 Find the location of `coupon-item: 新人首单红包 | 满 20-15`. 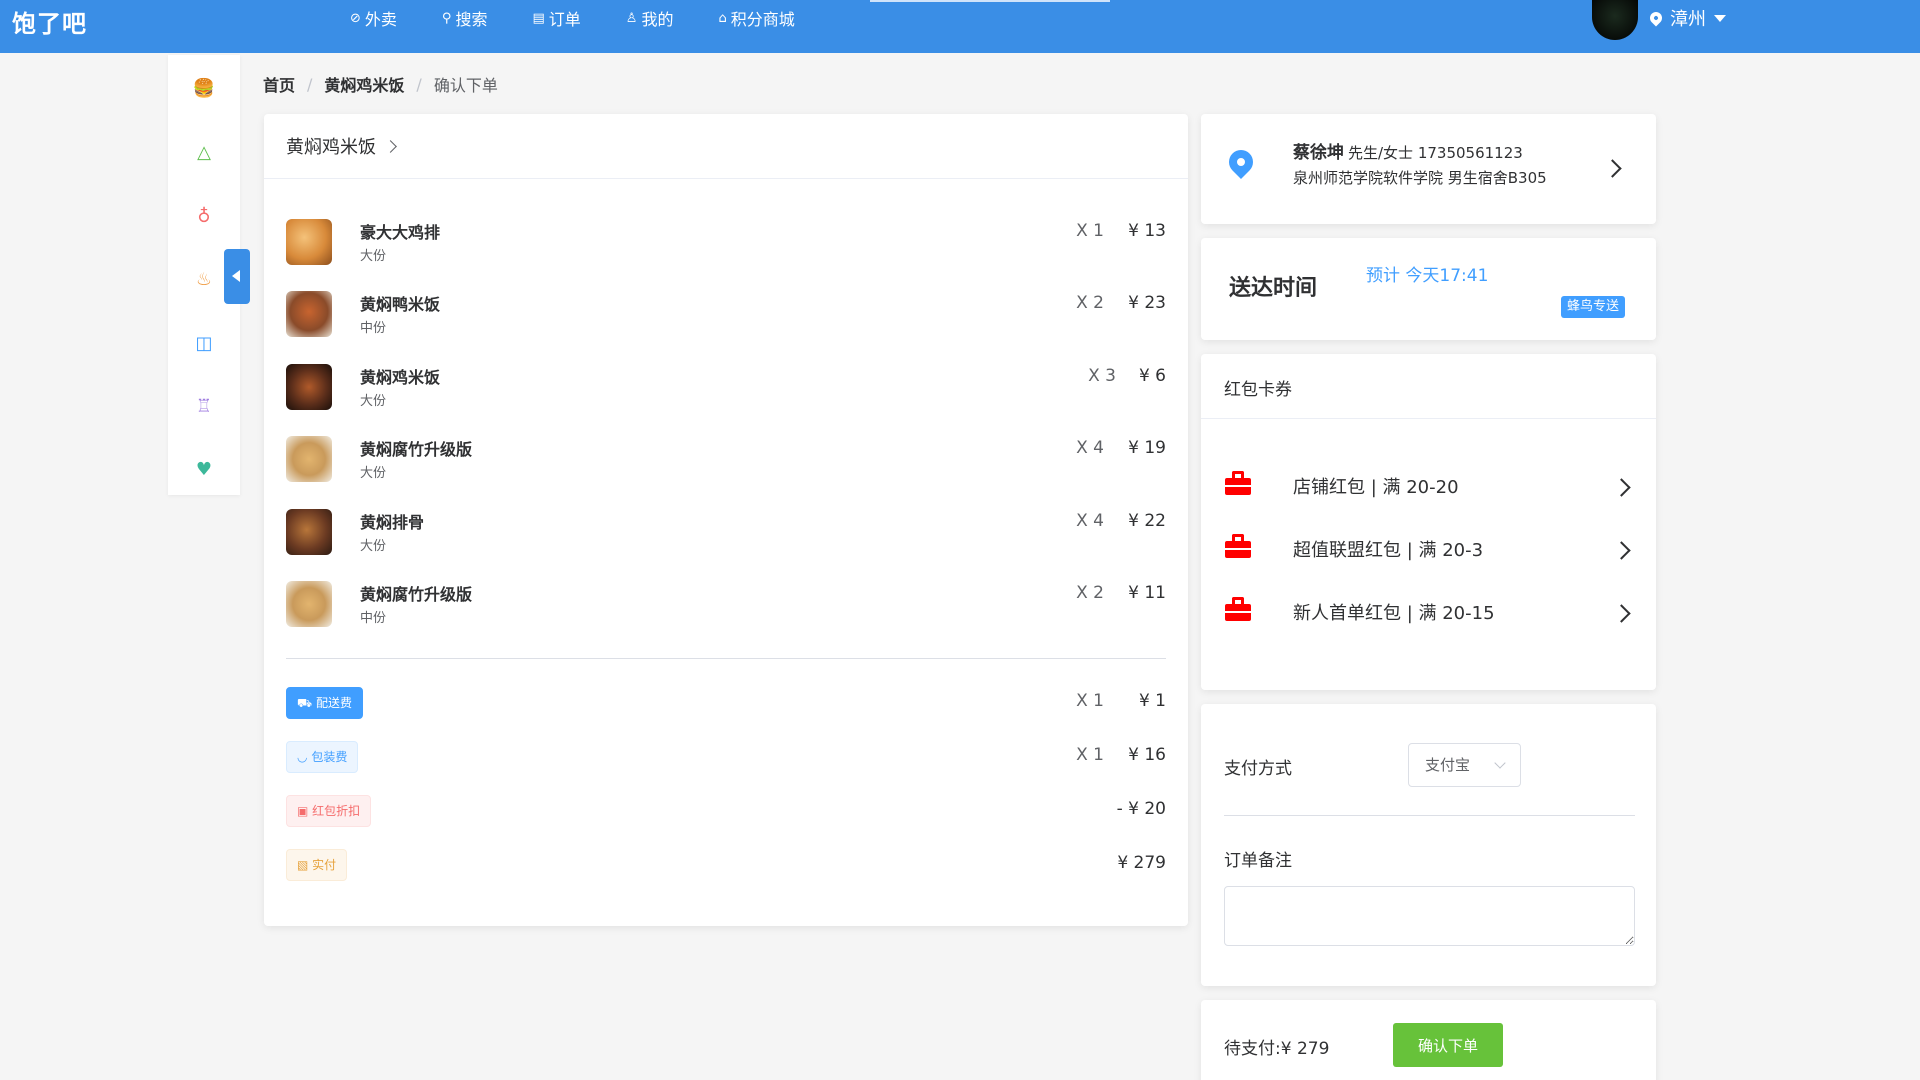

coupon-item: 新人首单红包 | 满 20-15 is located at coordinates (1430, 612).